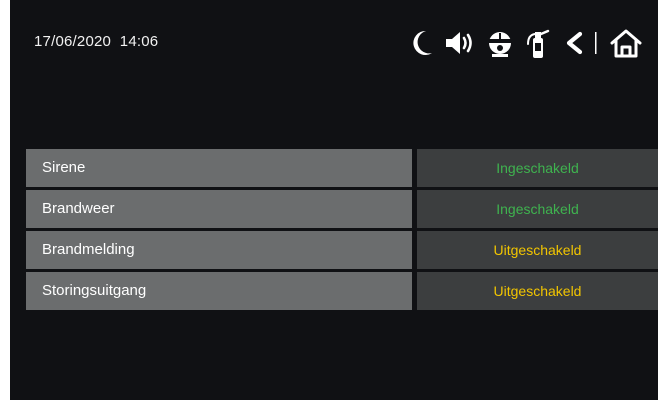  What do you see at coordinates (573, 43) in the screenshot?
I see `back-chevron-icon` at bounding box center [573, 43].